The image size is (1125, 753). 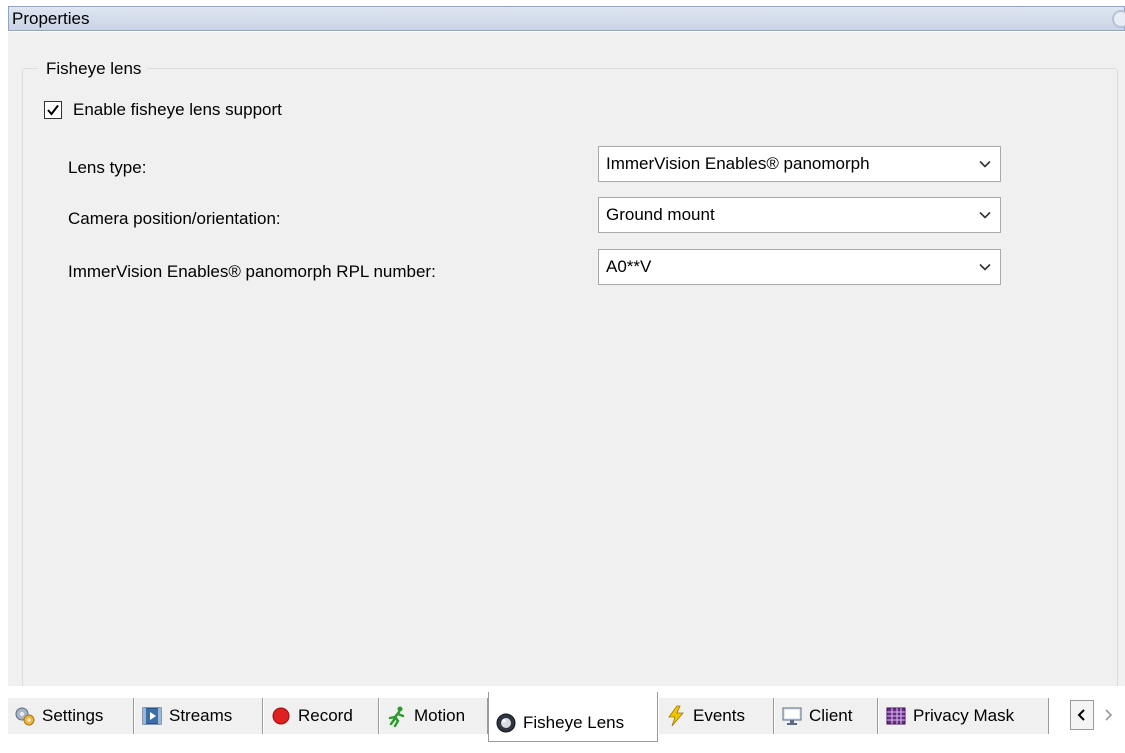 I want to click on enable-fisheye-row: Enable fisheye lens support, so click(x=163, y=110).